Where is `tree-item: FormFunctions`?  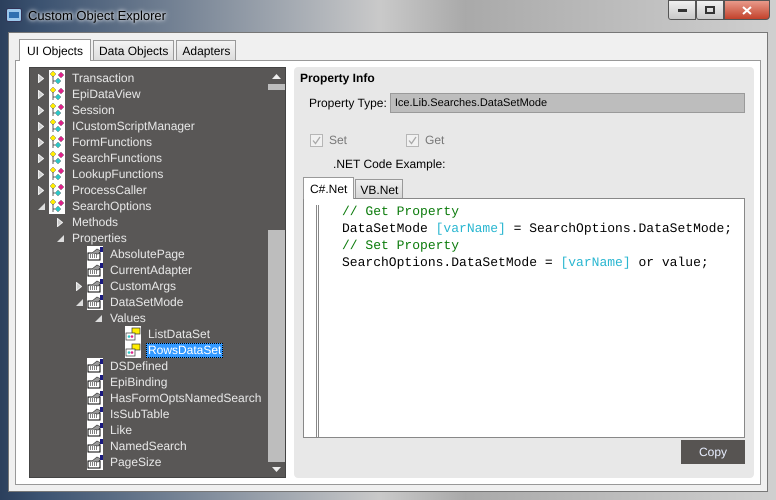 tree-item: FormFunctions is located at coordinates (112, 142).